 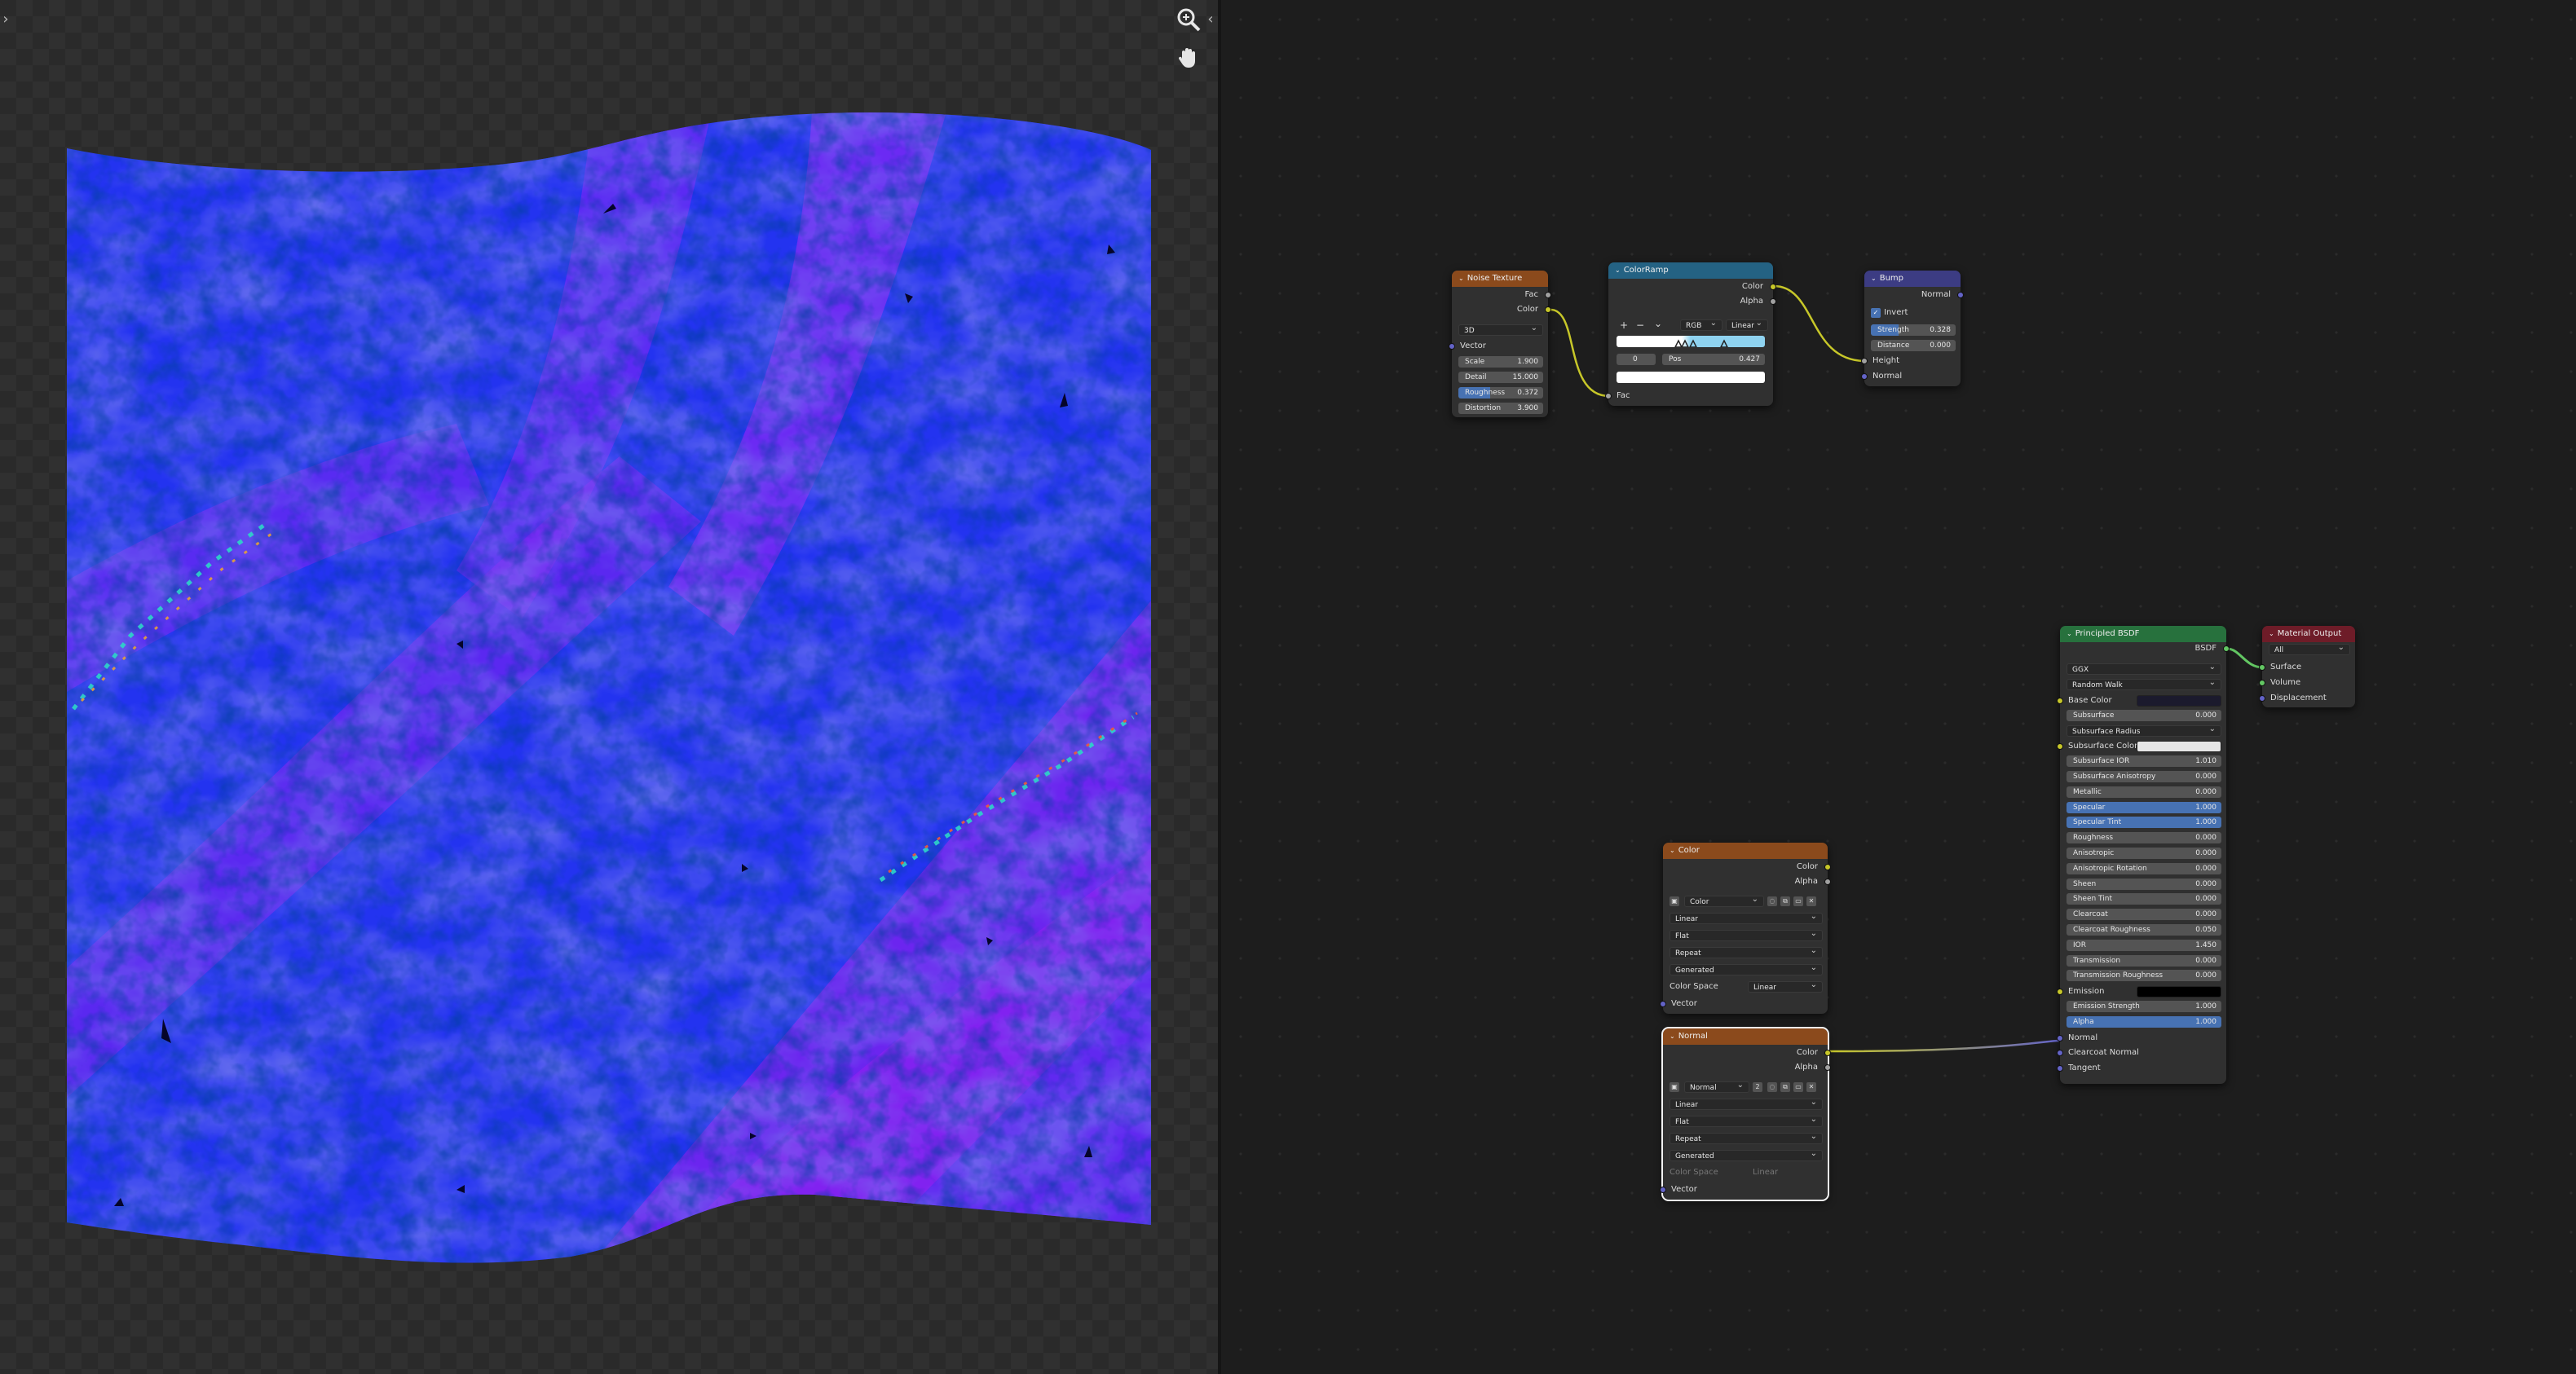 I want to click on node-header: ⌄ Material Output, so click(x=2308, y=634).